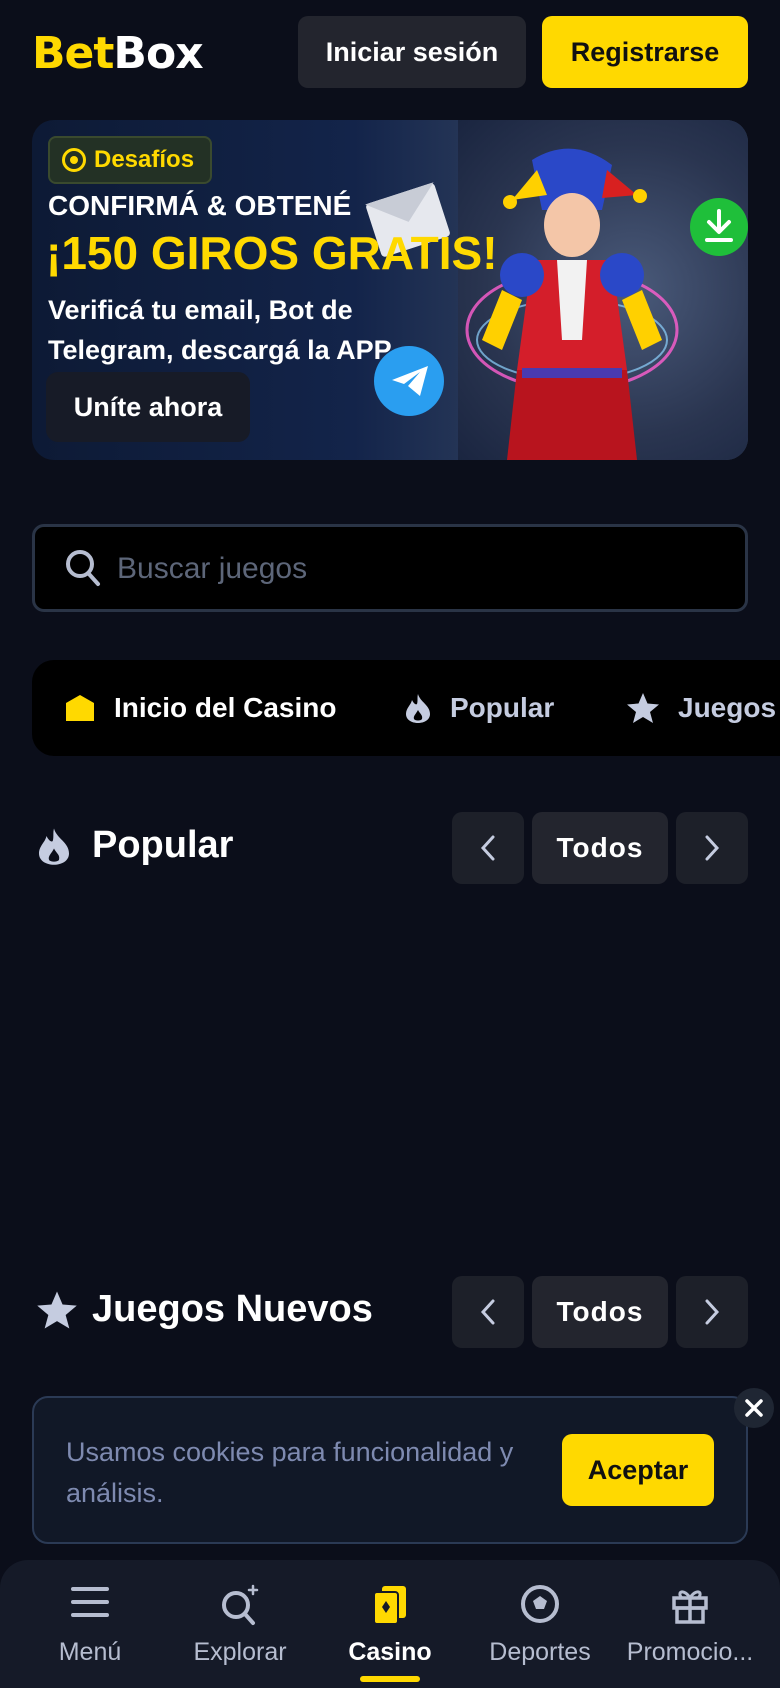 The height and width of the screenshot is (1688, 780). What do you see at coordinates (232, 1309) in the screenshot?
I see `section-title: Juegos Nuevos` at bounding box center [232, 1309].